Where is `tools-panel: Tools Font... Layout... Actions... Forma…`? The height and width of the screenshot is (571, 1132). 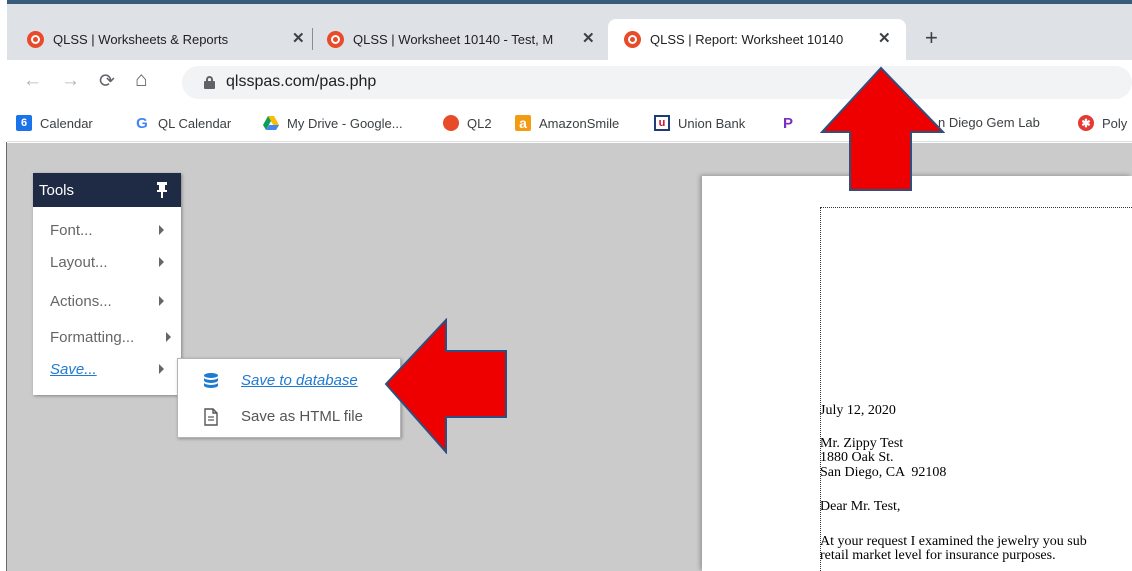 tools-panel: Tools Font... Layout... Actions... Forma… is located at coordinates (107, 284).